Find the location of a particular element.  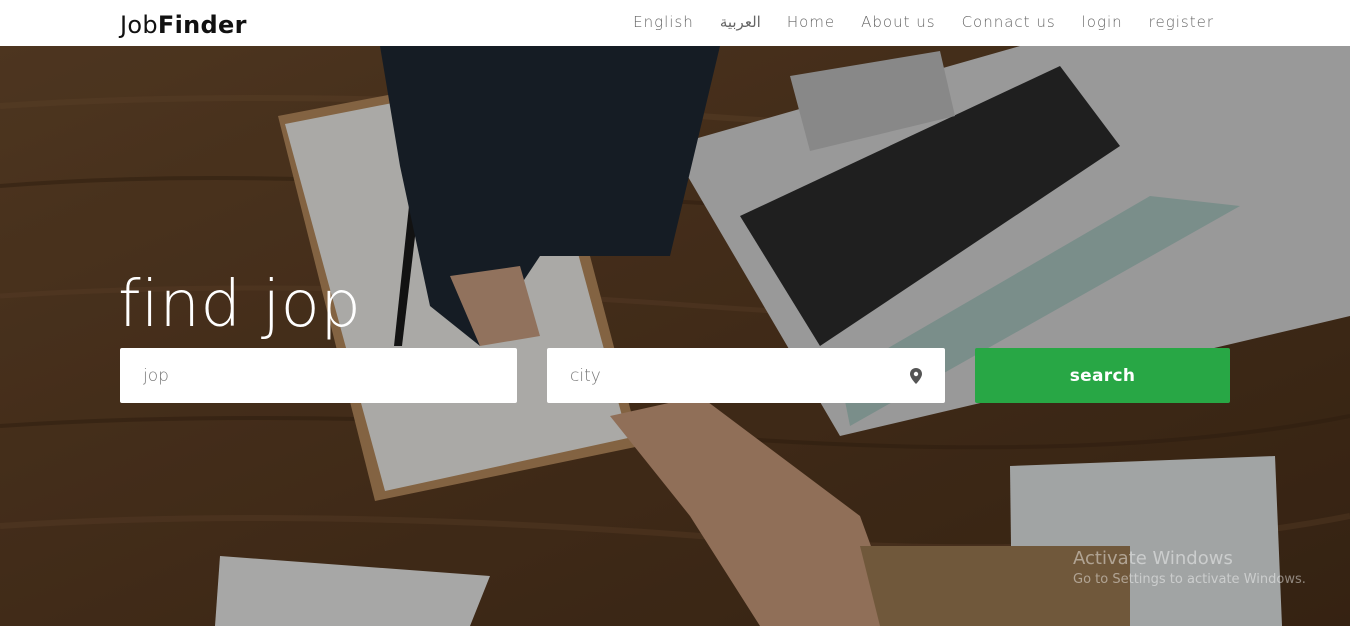

search-button: search is located at coordinates (1102, 375).